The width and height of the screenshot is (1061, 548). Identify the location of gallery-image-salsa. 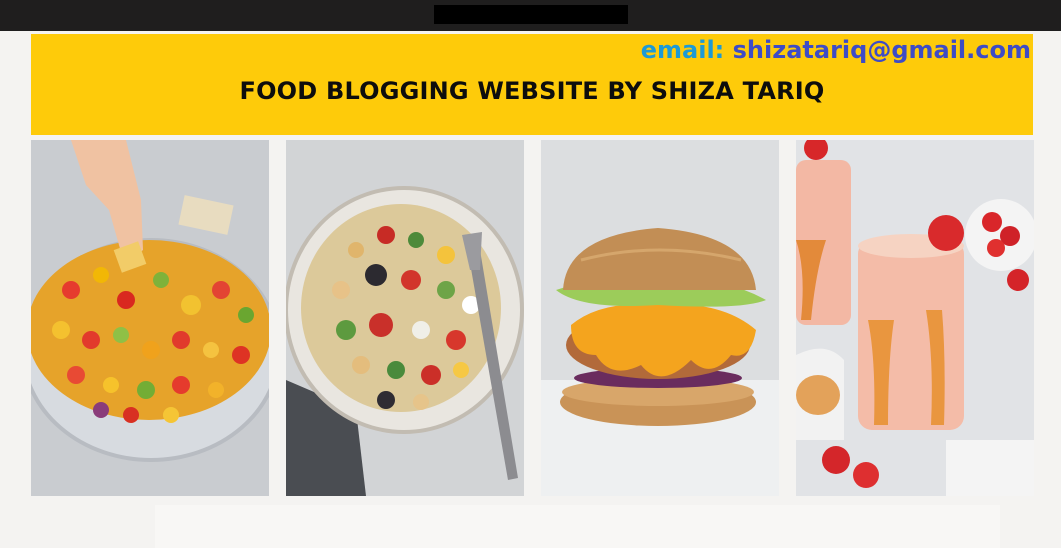
(150, 318).